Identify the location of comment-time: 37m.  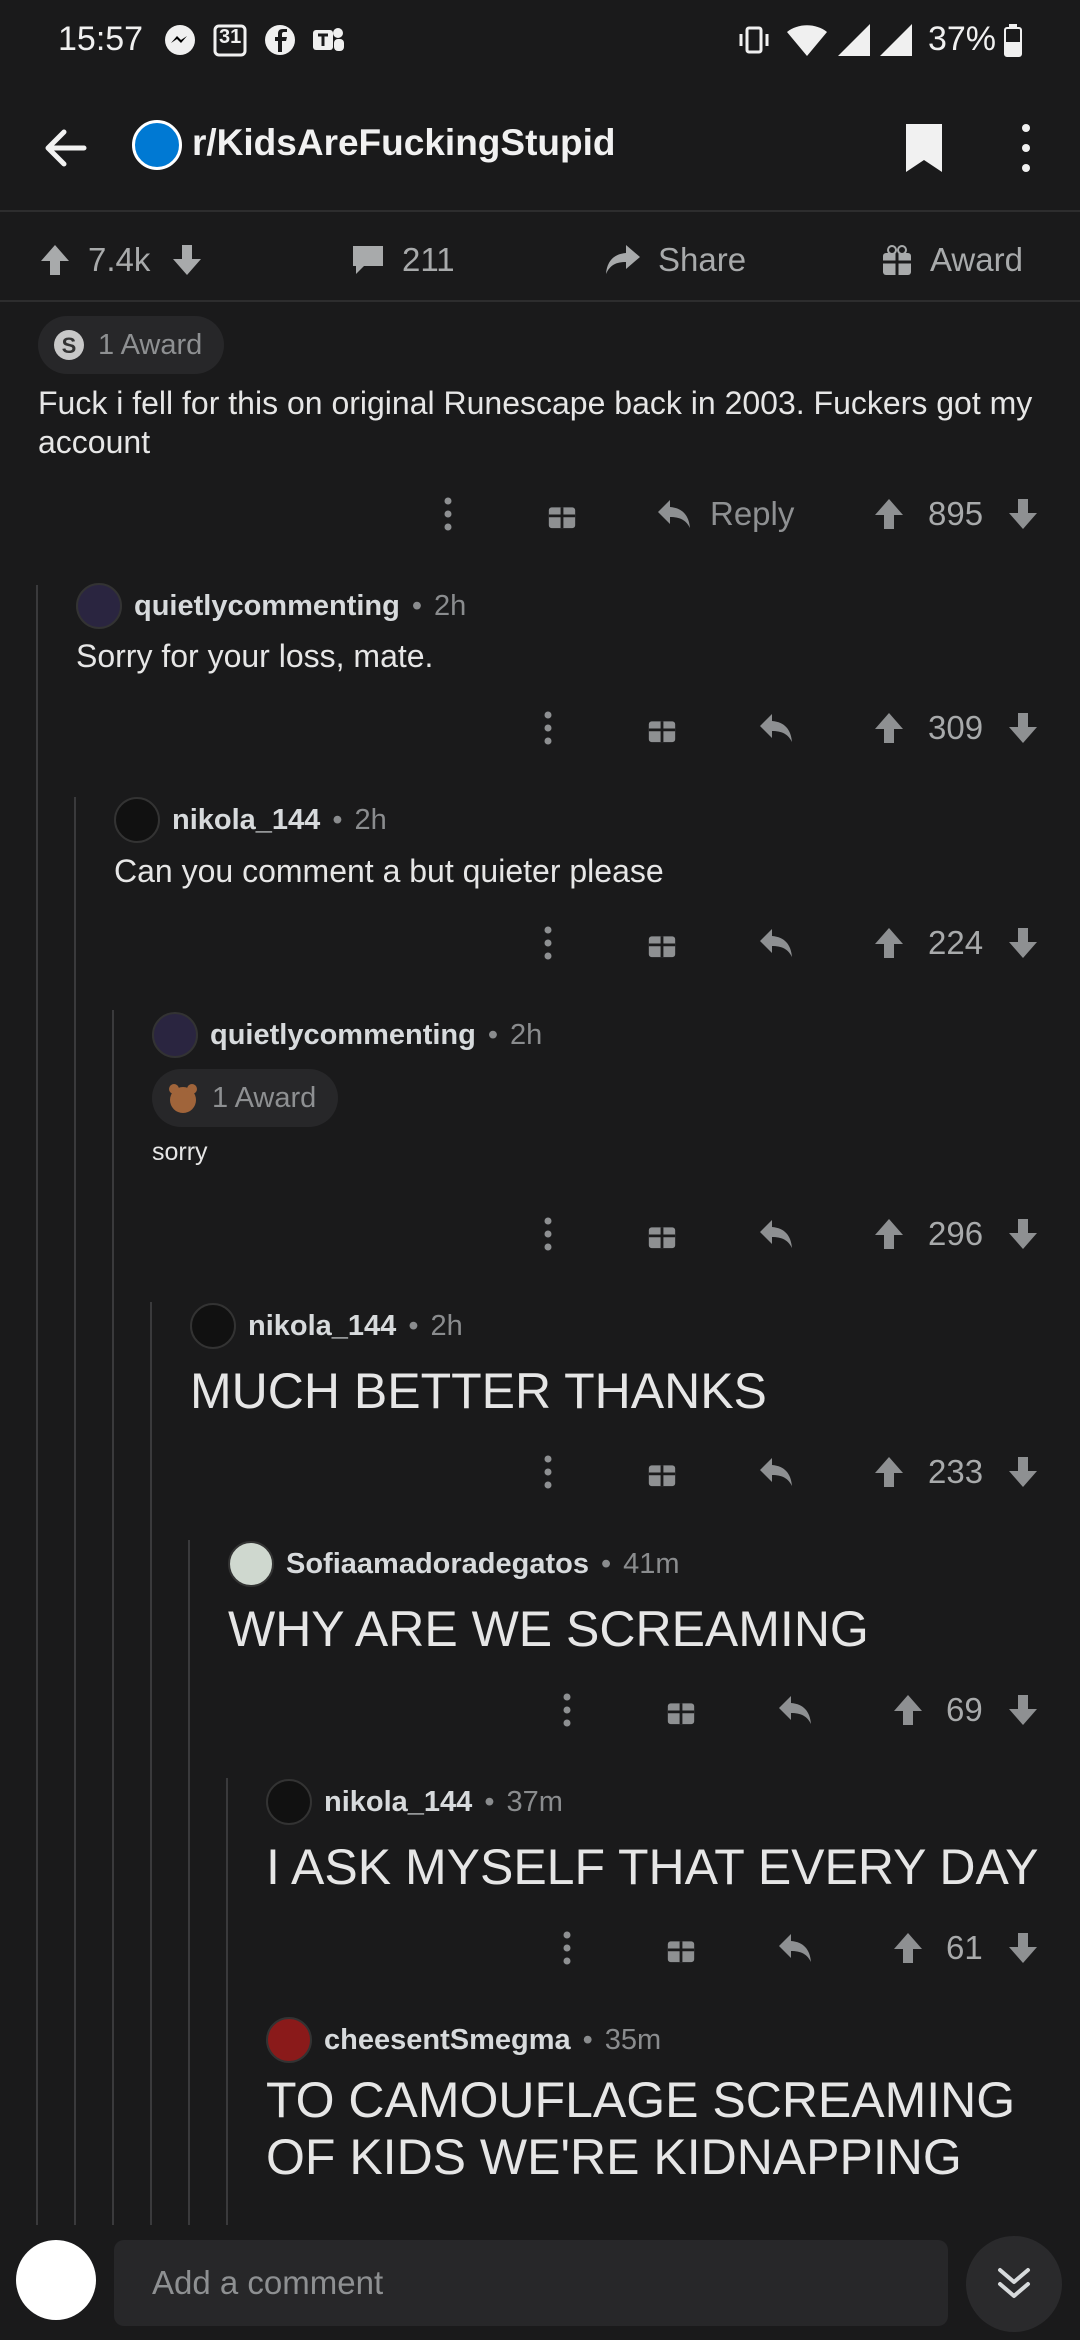
(534, 1801).